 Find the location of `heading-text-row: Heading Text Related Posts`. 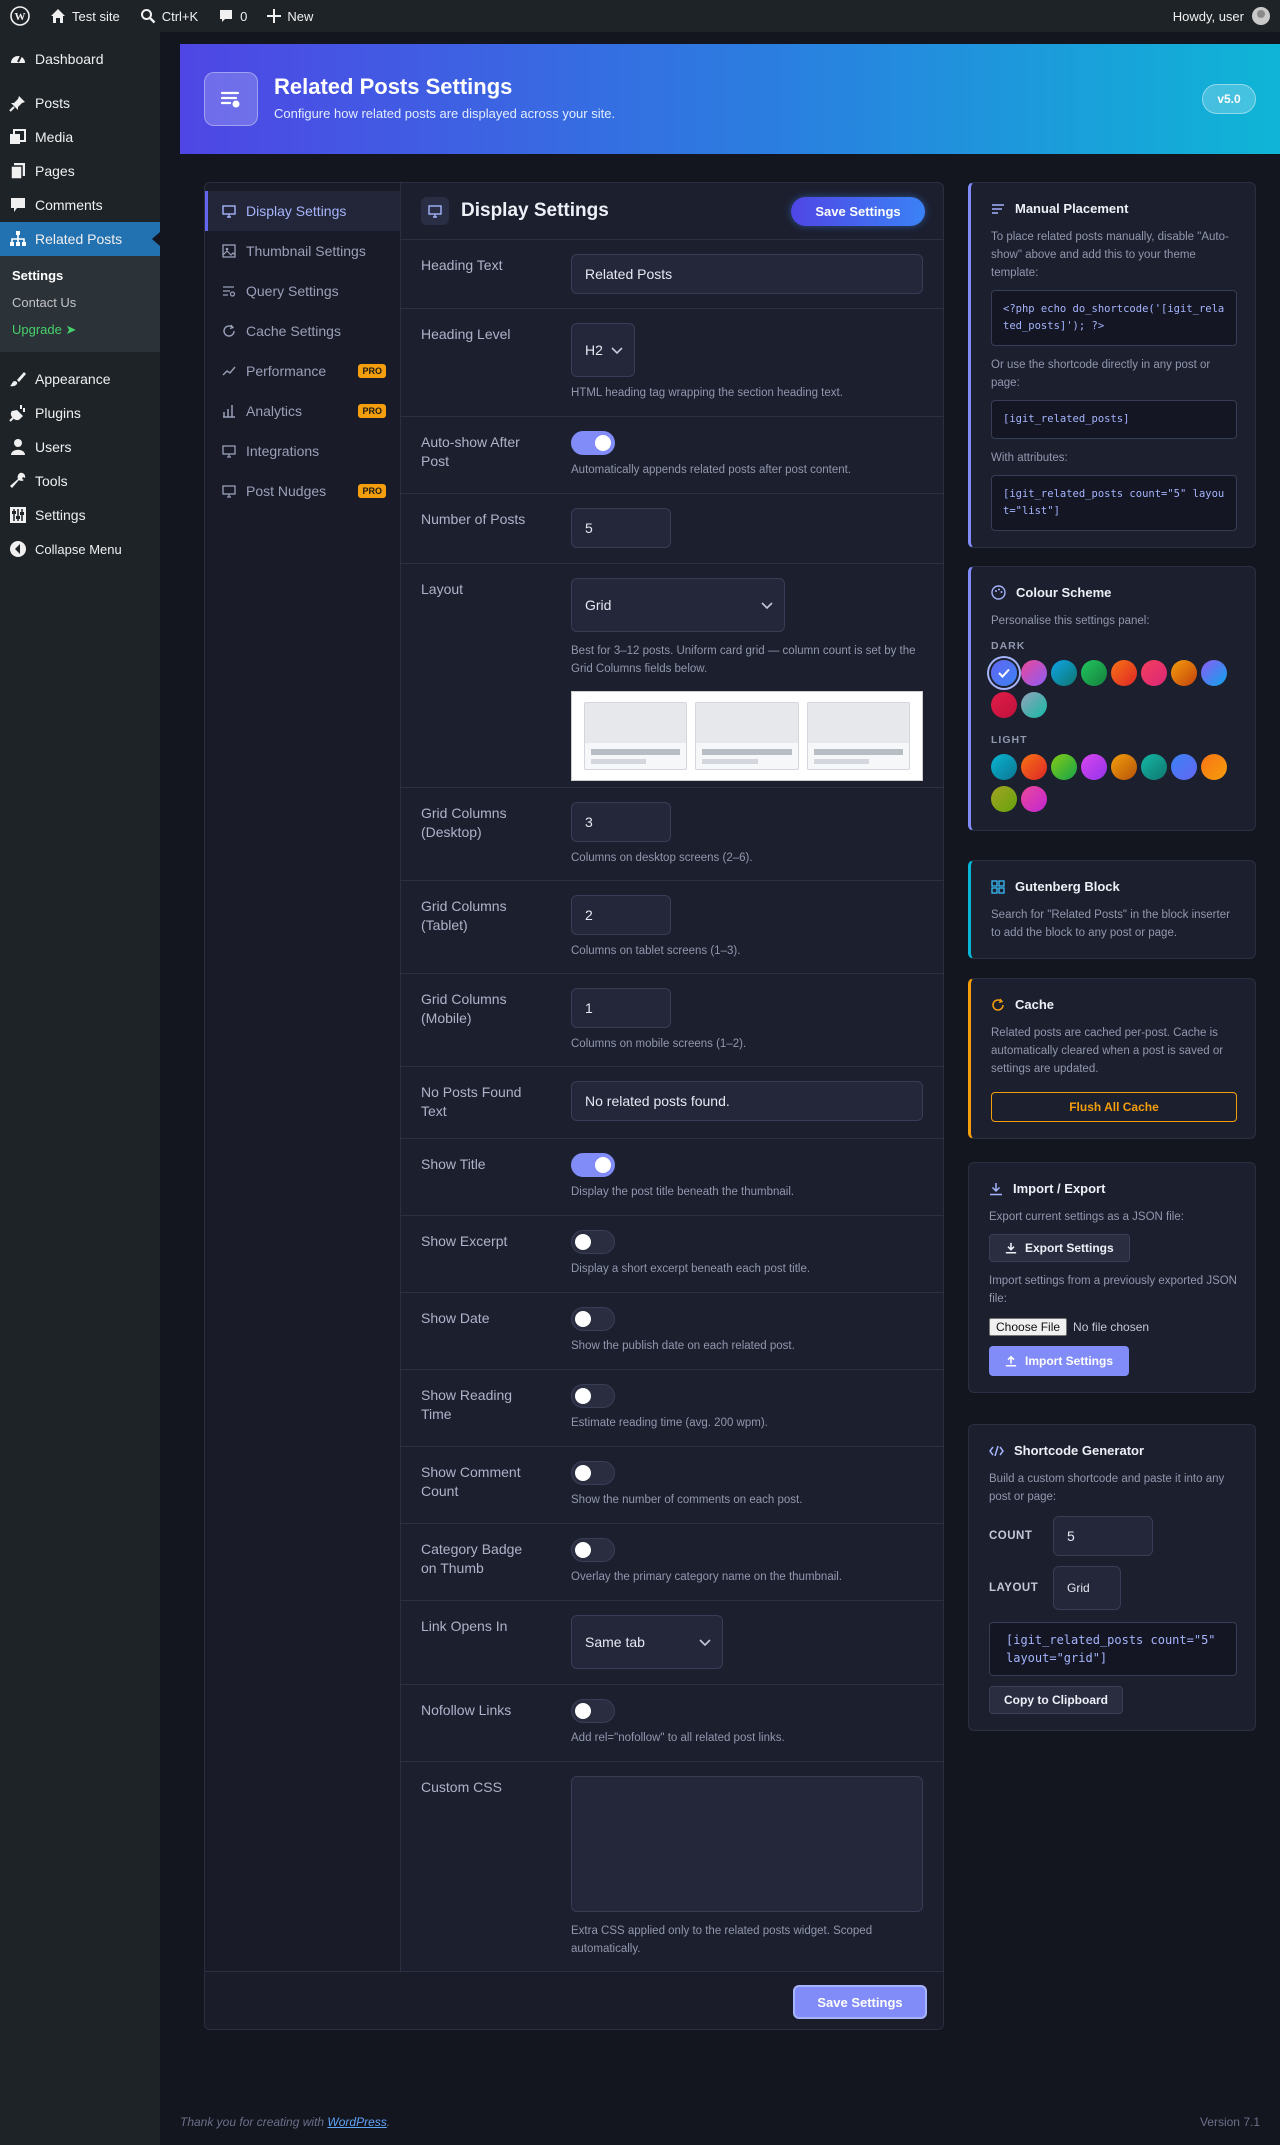

heading-text-row: Heading Text Related Posts is located at coordinates (672, 274).